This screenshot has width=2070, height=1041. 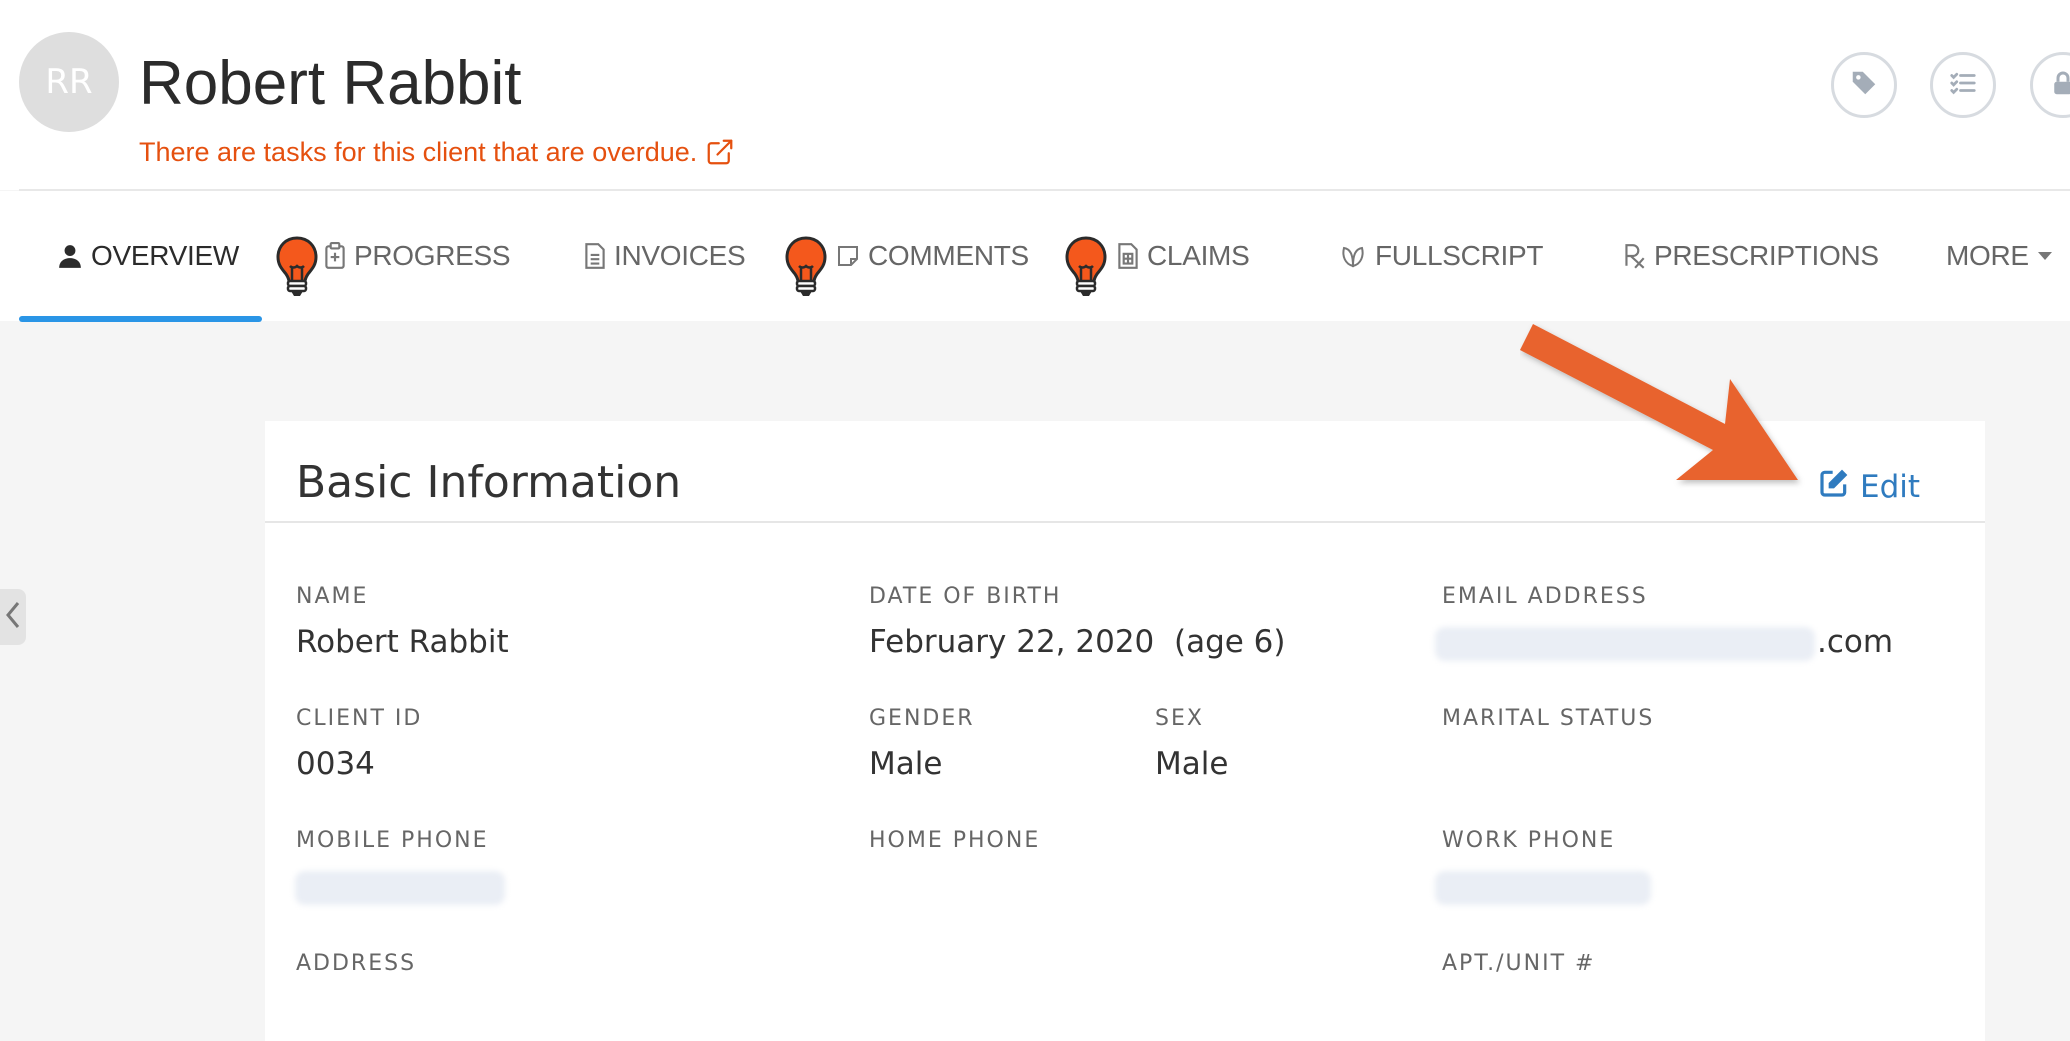 What do you see at coordinates (1545, 596) in the screenshot?
I see `email-label: EMAIL ADDRESS` at bounding box center [1545, 596].